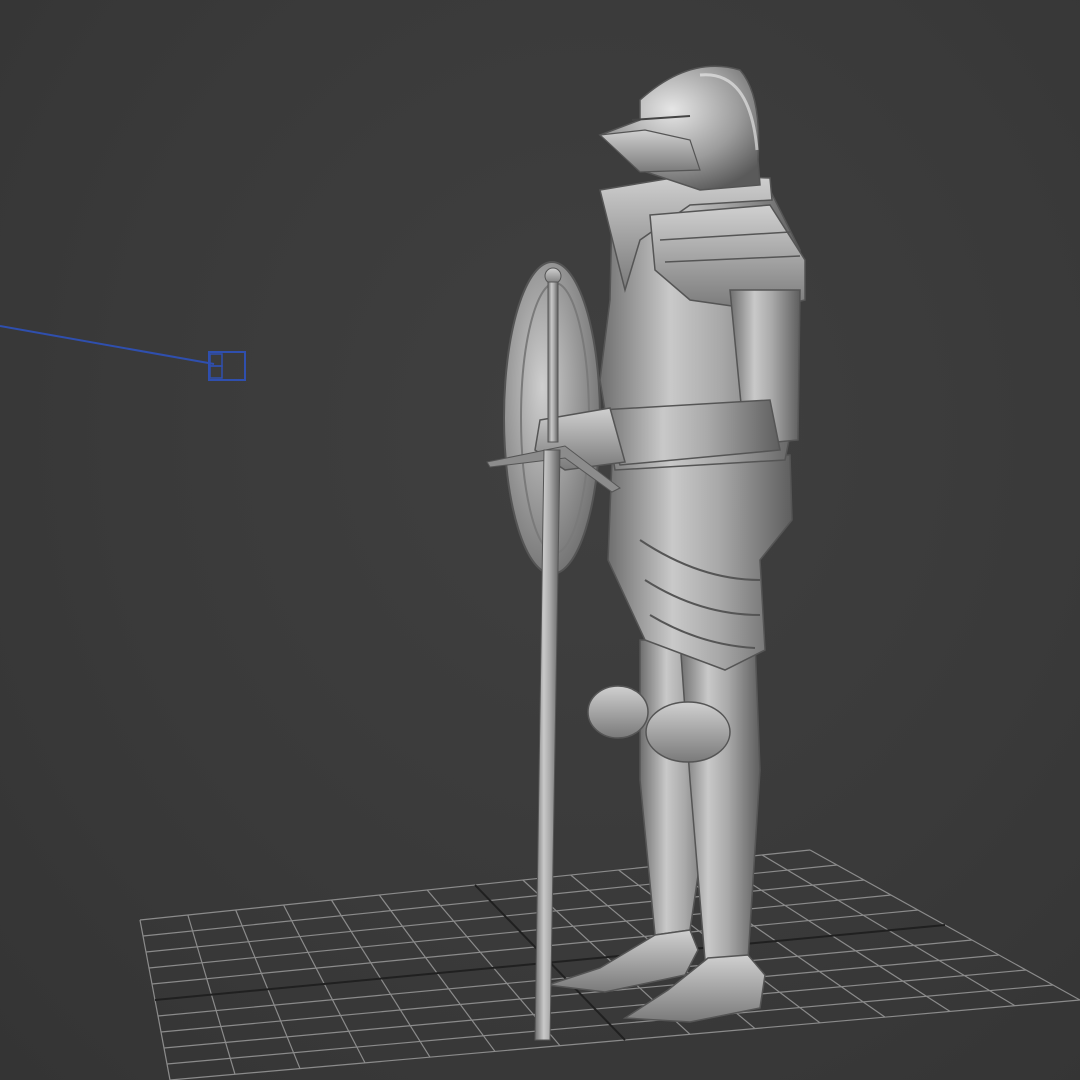 The image size is (1080, 1080). What do you see at coordinates (123, 353) in the screenshot?
I see `target-light-icon` at bounding box center [123, 353].